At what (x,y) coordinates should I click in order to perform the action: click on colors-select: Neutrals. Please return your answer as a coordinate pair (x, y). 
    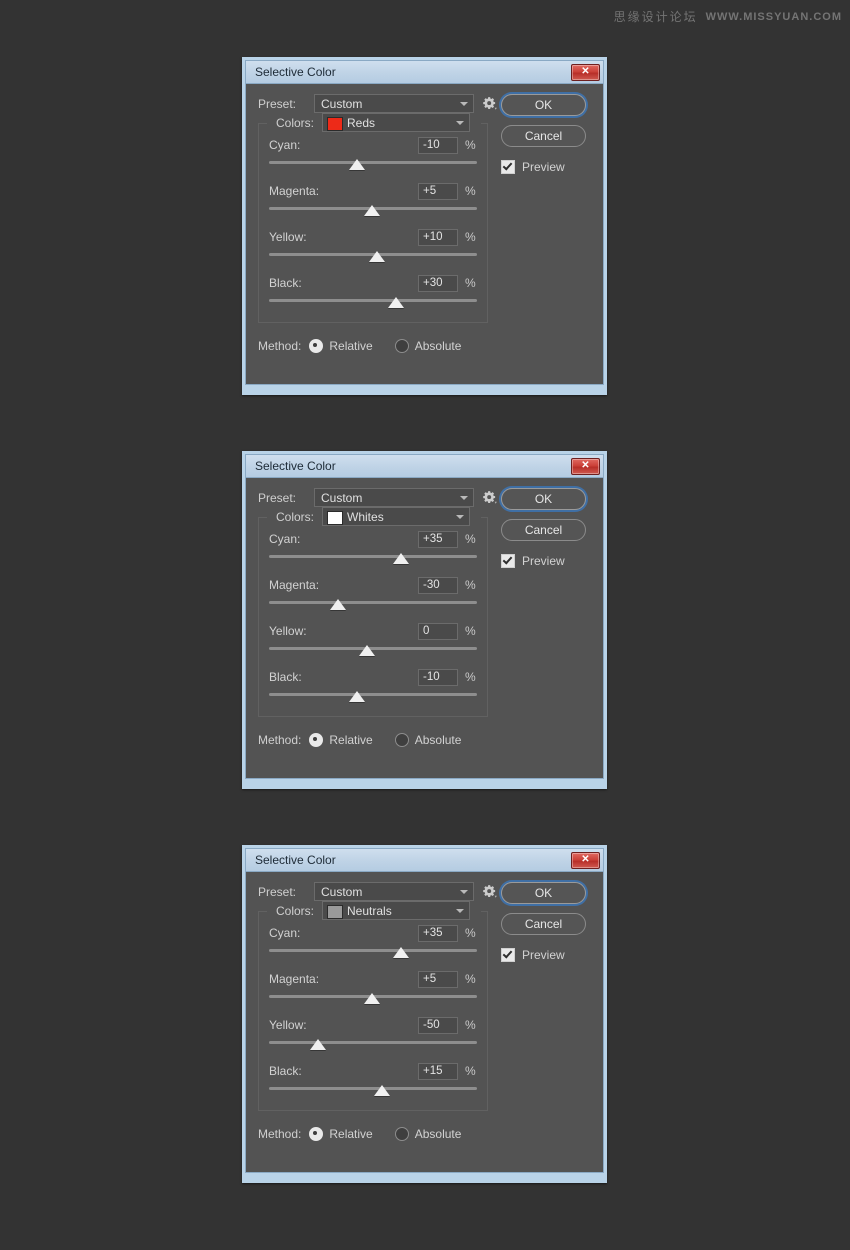
    Looking at the image, I should click on (396, 910).